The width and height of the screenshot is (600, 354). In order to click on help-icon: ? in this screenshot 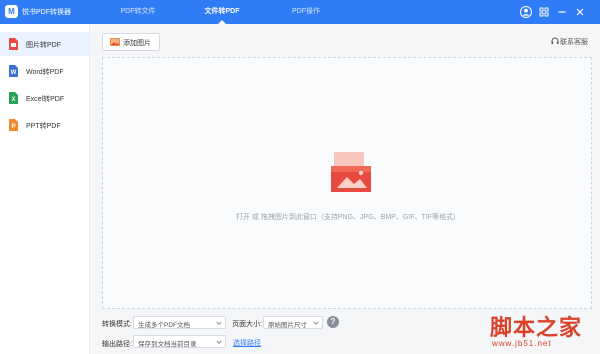, I will do `click(333, 322)`.